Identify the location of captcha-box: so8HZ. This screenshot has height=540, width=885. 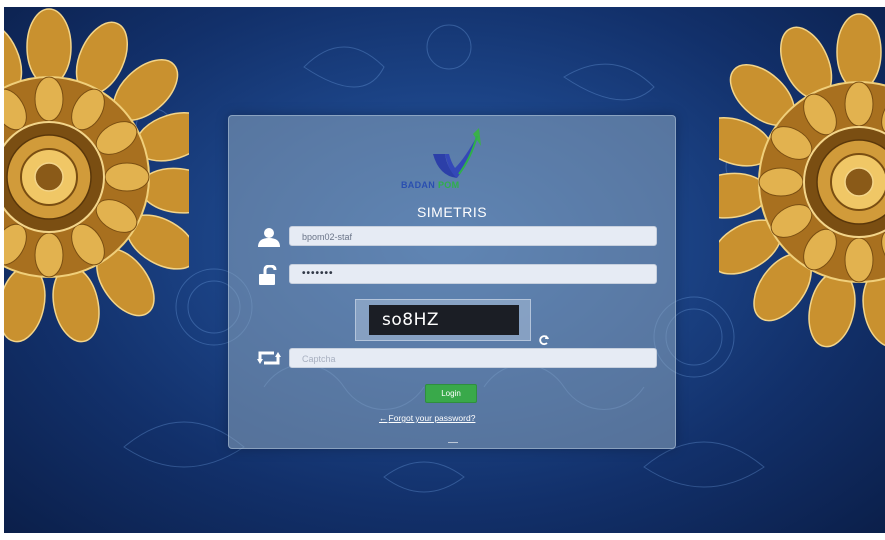
(443, 320).